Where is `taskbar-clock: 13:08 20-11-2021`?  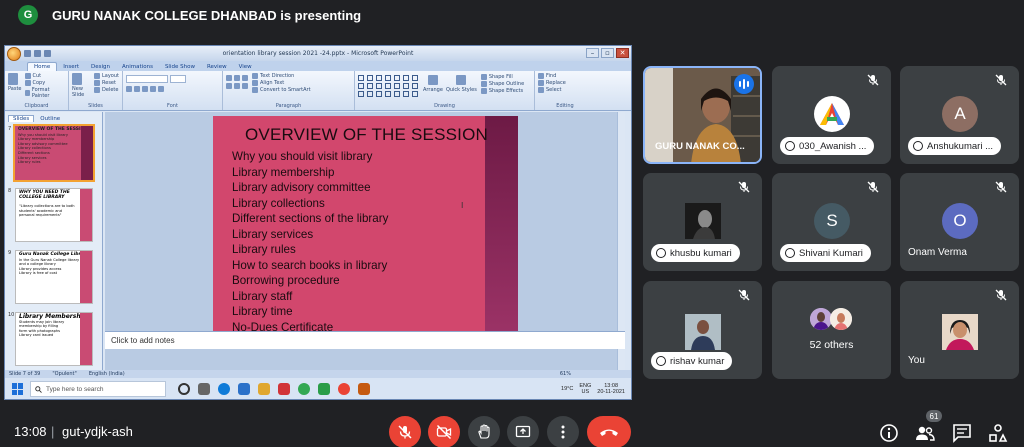
taskbar-clock: 13:08 20-11-2021 is located at coordinates (611, 389).